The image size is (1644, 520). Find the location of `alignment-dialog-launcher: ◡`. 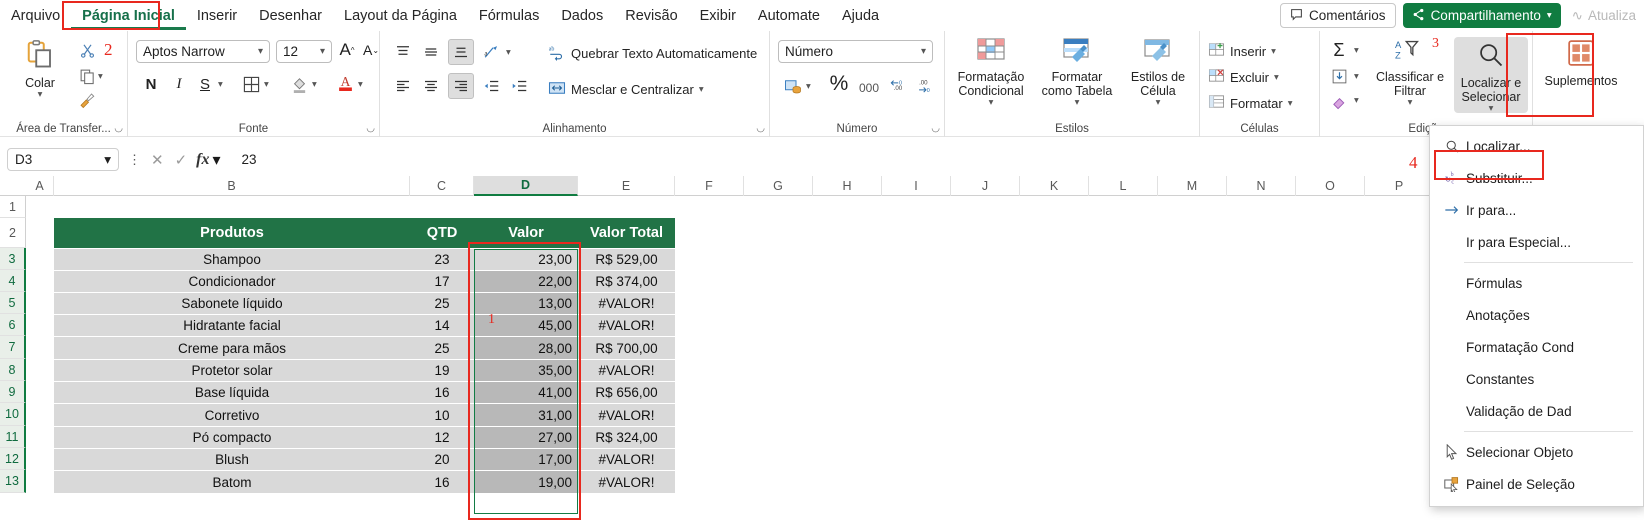

alignment-dialog-launcher: ◡ is located at coordinates (760, 128).